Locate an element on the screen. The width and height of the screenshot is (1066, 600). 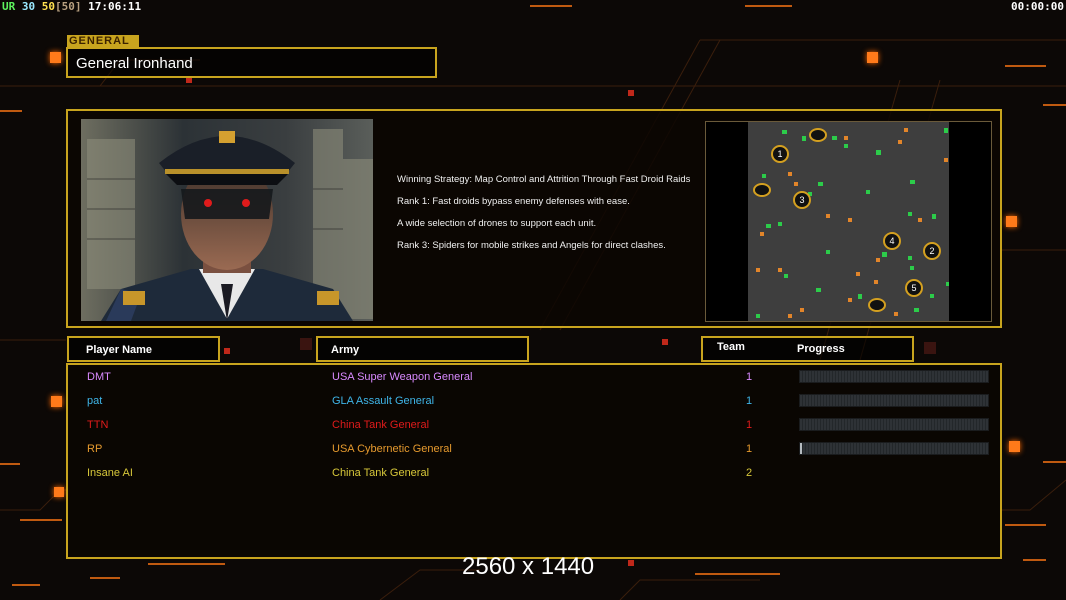
frame-cap-bracket: [50] is located at coordinates (68, 6).